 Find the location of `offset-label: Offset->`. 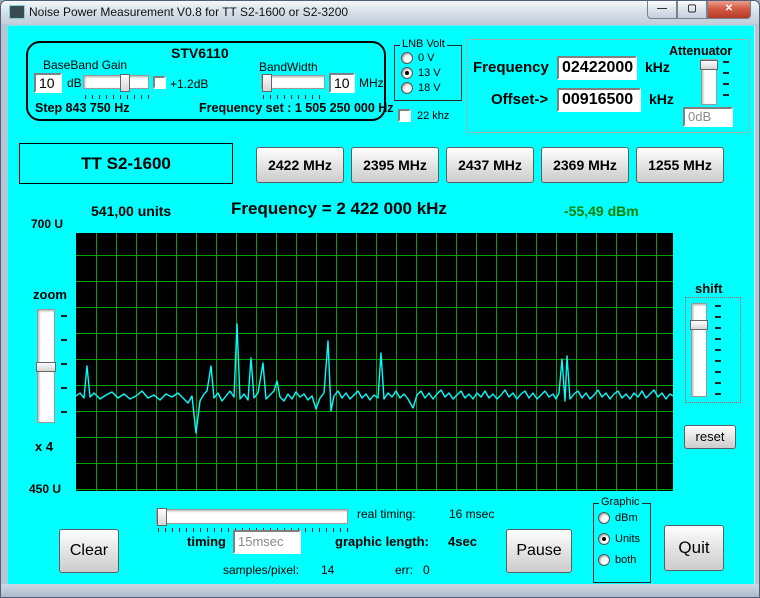

offset-label: Offset-> is located at coordinates (520, 99).